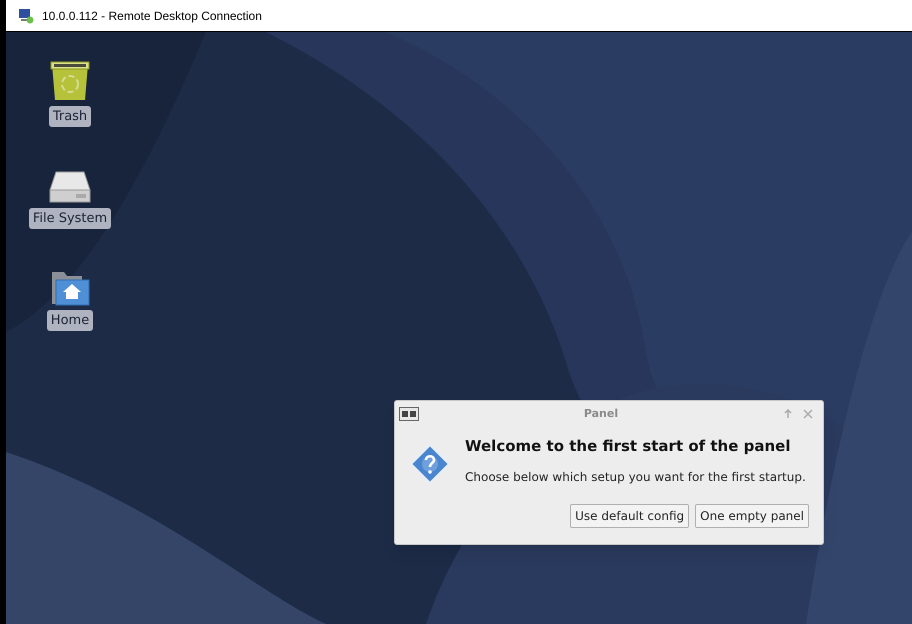 The image size is (912, 624). I want to click on dialog-button: One empty panel, so click(752, 516).